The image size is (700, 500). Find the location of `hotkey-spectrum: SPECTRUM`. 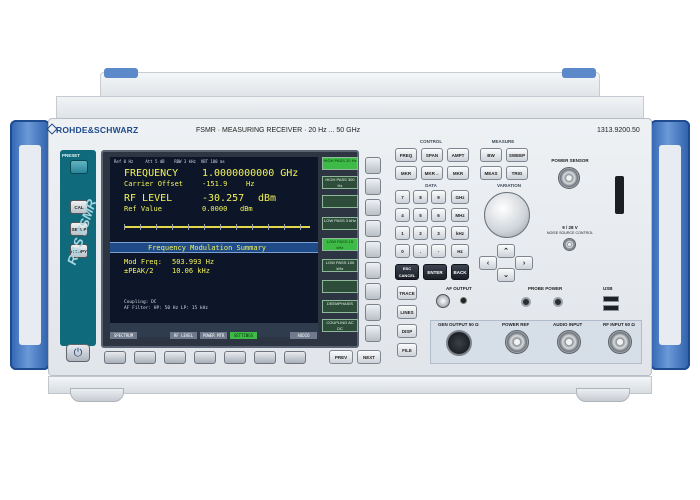

hotkey-spectrum: SPECTRUM is located at coordinates (123, 335).